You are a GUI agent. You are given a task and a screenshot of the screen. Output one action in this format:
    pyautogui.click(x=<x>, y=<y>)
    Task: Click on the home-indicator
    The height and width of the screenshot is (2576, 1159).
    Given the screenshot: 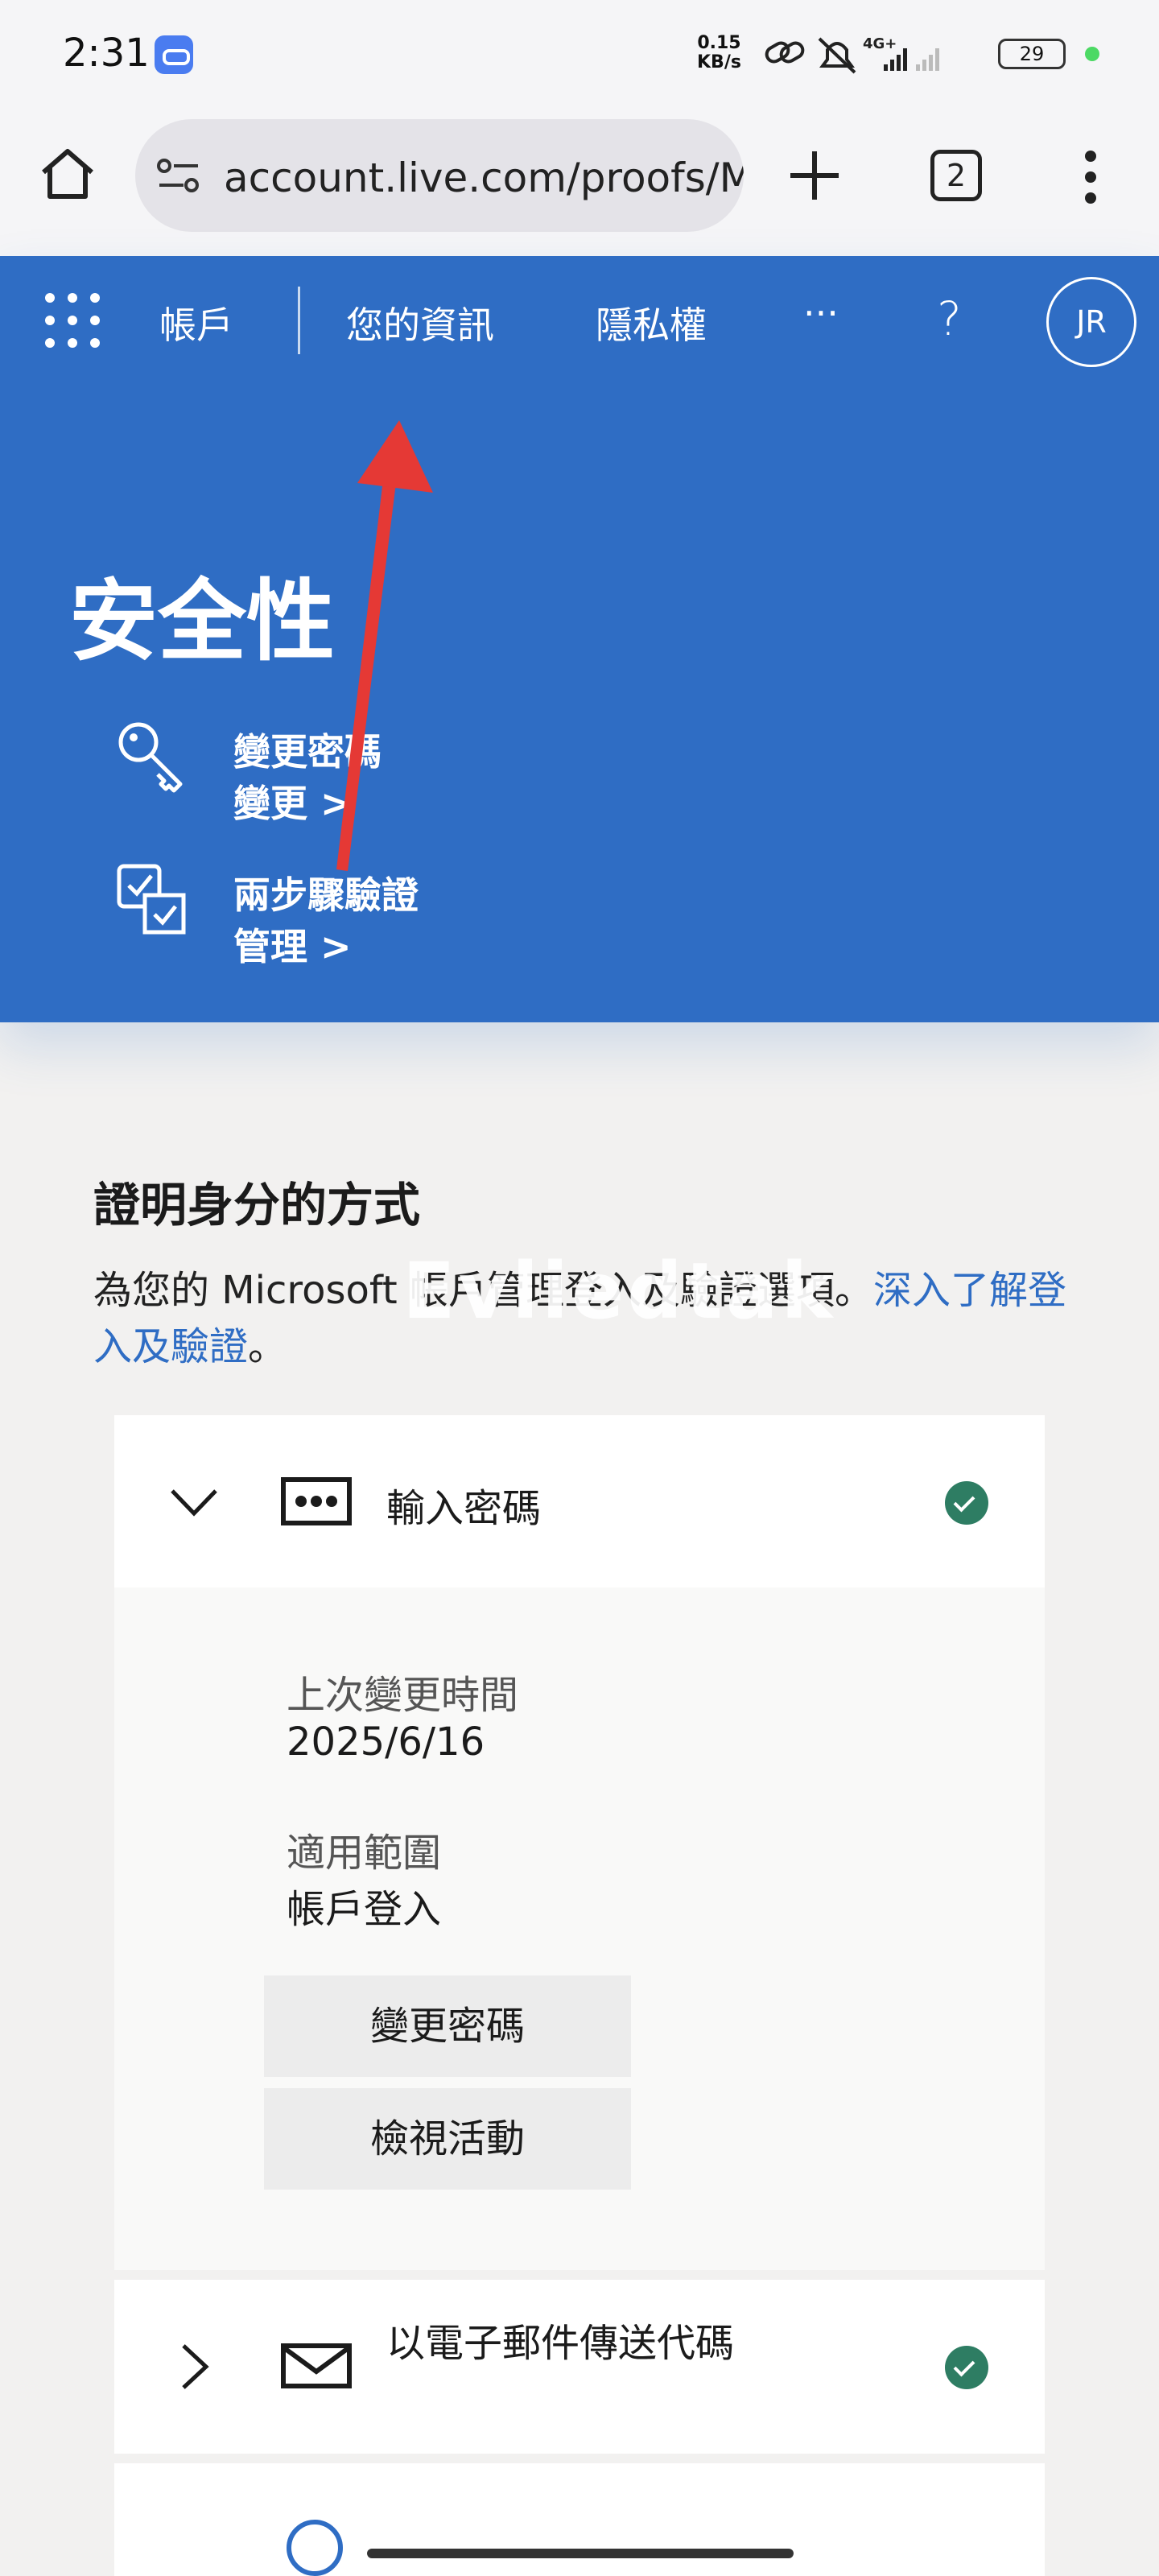 What is the action you would take?
    pyautogui.click(x=580, y=2553)
    